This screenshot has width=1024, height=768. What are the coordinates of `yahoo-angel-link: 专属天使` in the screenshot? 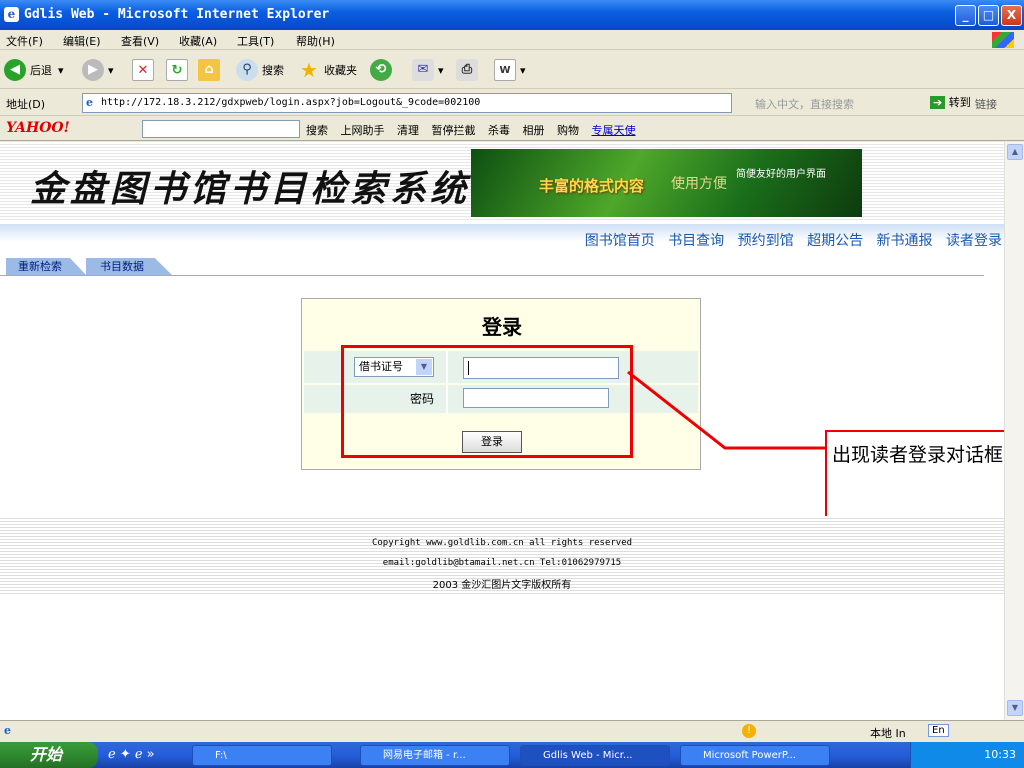 It's located at (614, 130).